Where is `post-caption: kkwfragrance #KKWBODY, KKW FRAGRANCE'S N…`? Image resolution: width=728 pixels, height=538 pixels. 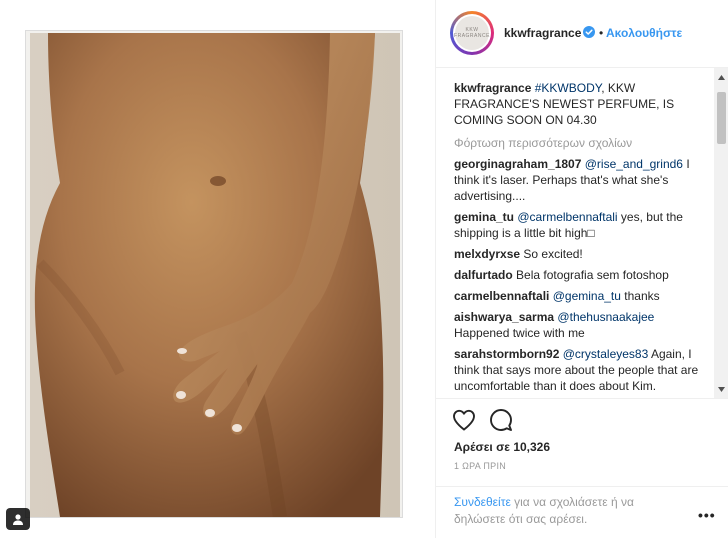
post-caption: kkwfragrance #KKWBODY, KKW FRAGRANCE'S N… is located at coordinates (583, 104).